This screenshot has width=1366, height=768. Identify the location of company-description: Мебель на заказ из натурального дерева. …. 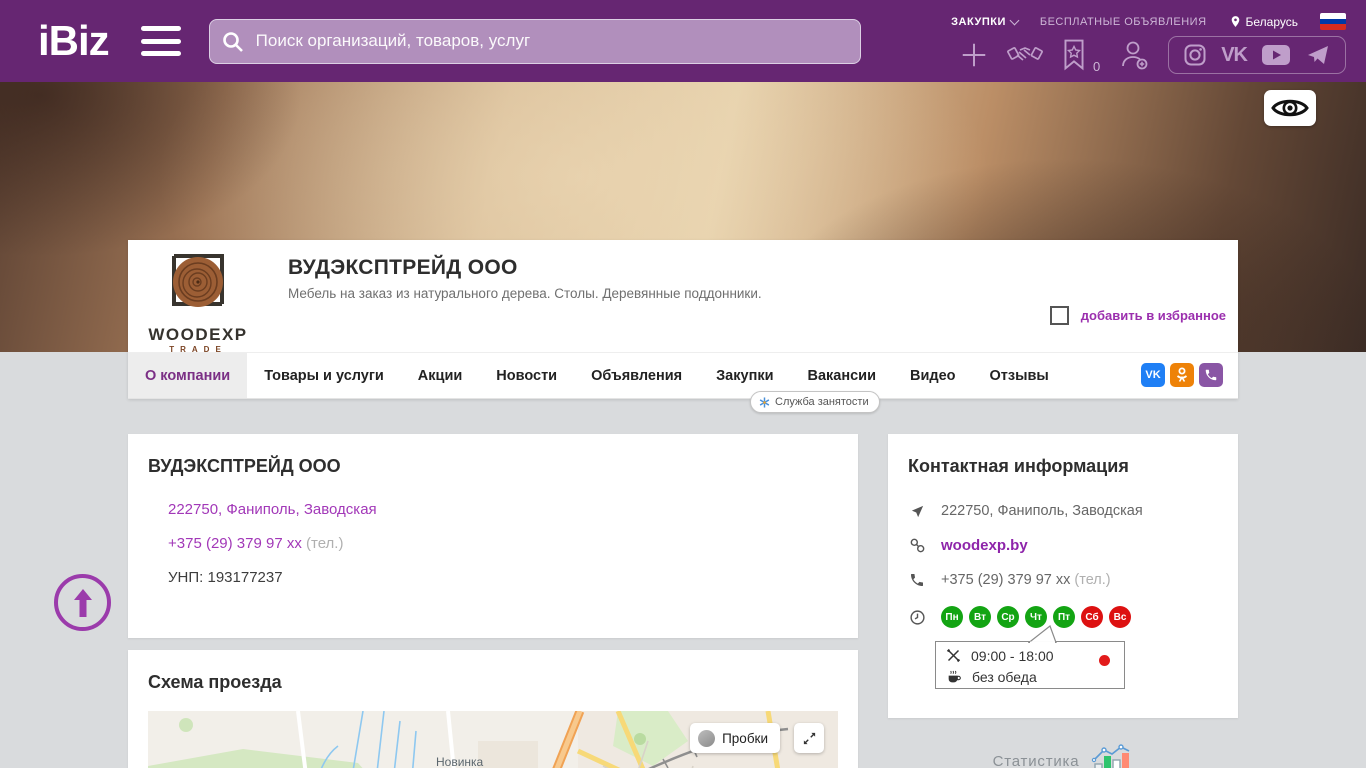
(525, 293).